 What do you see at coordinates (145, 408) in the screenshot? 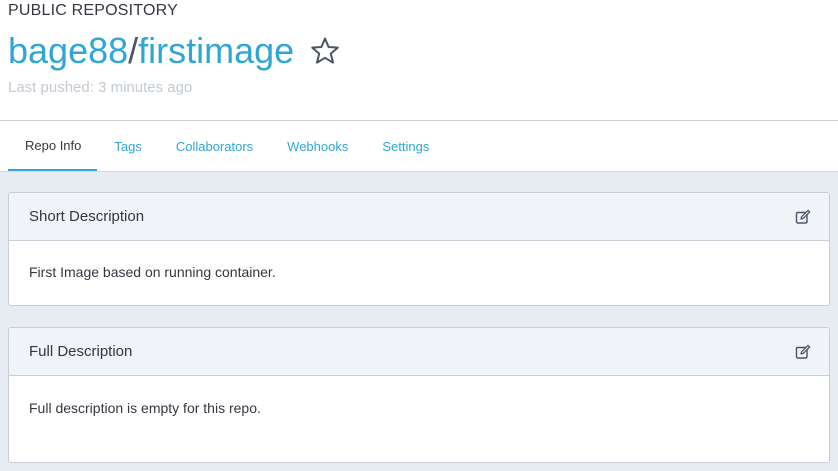
I see `full-description-body: Full description is empty for this repo.` at bounding box center [145, 408].